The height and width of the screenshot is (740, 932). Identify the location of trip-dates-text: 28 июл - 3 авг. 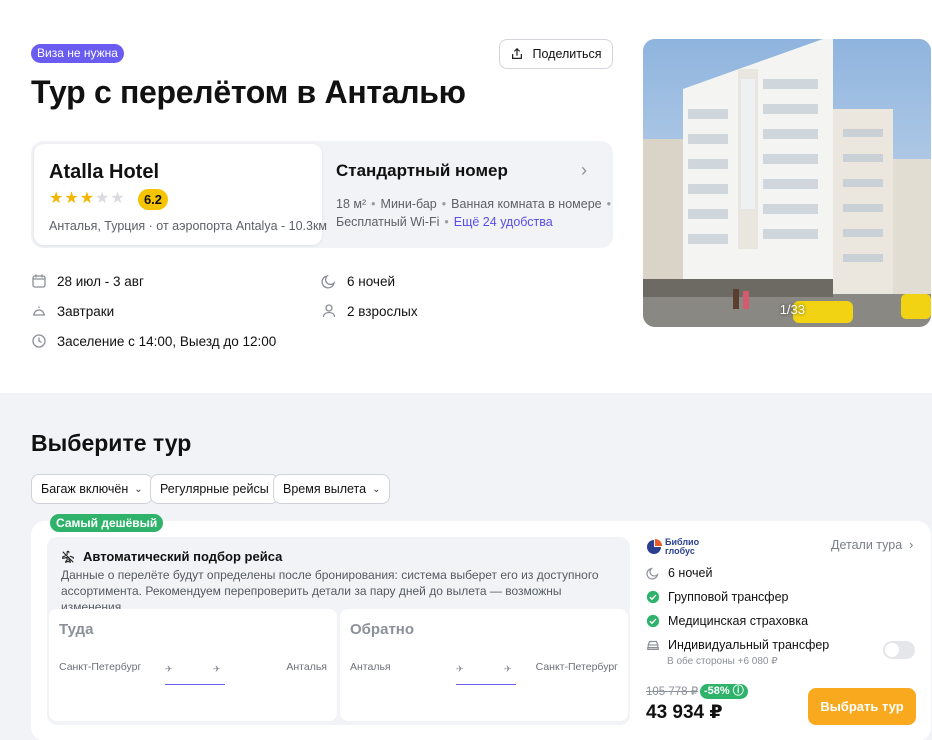
(100, 281).